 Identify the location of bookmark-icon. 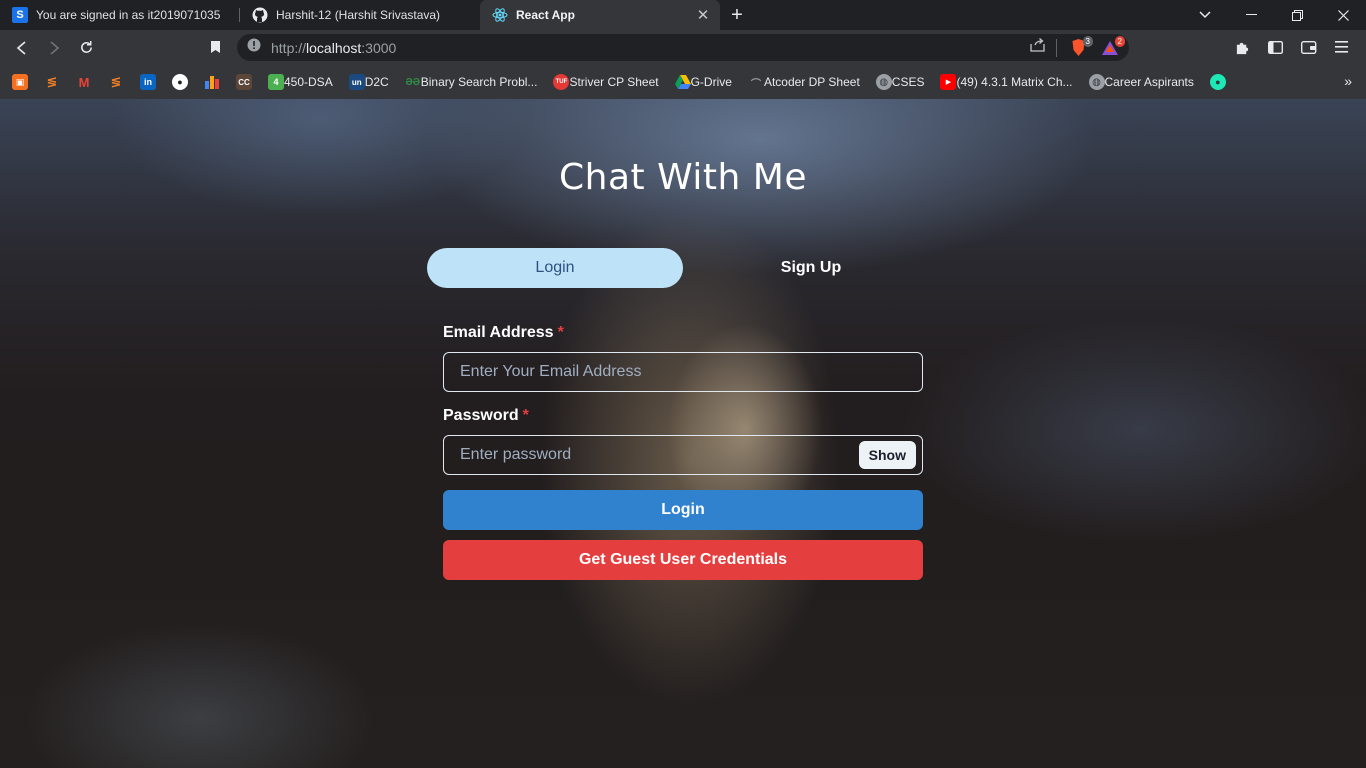
(215, 47).